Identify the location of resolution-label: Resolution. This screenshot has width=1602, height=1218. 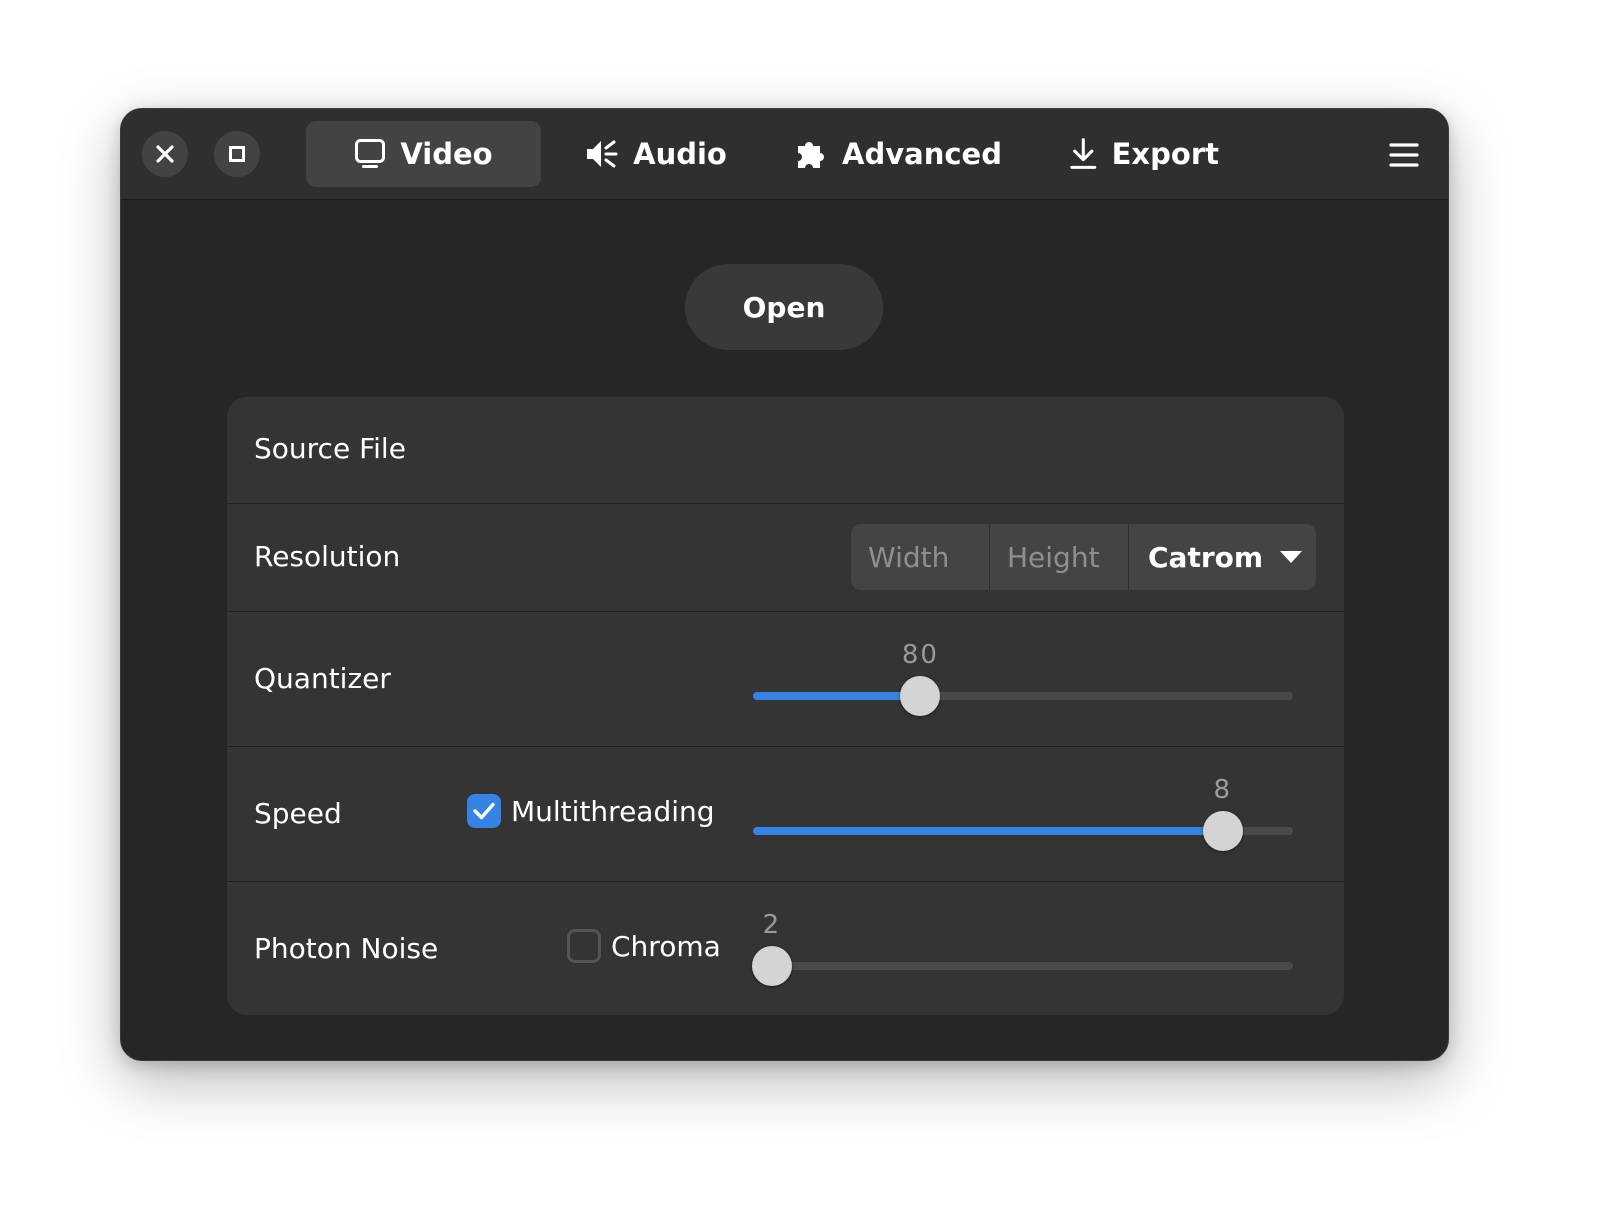
(327, 556).